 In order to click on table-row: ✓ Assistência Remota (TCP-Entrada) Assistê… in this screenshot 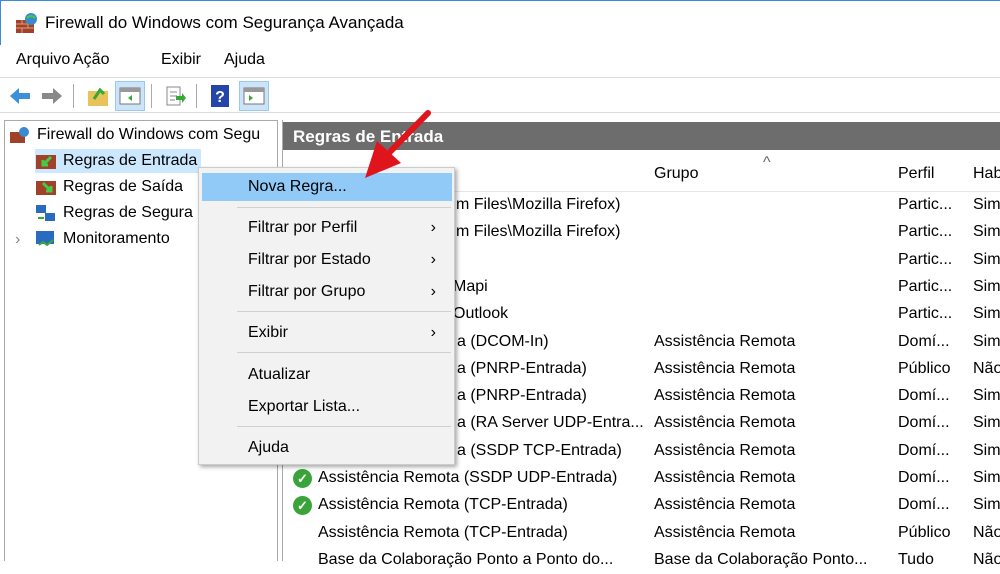, I will do `click(641, 505)`.